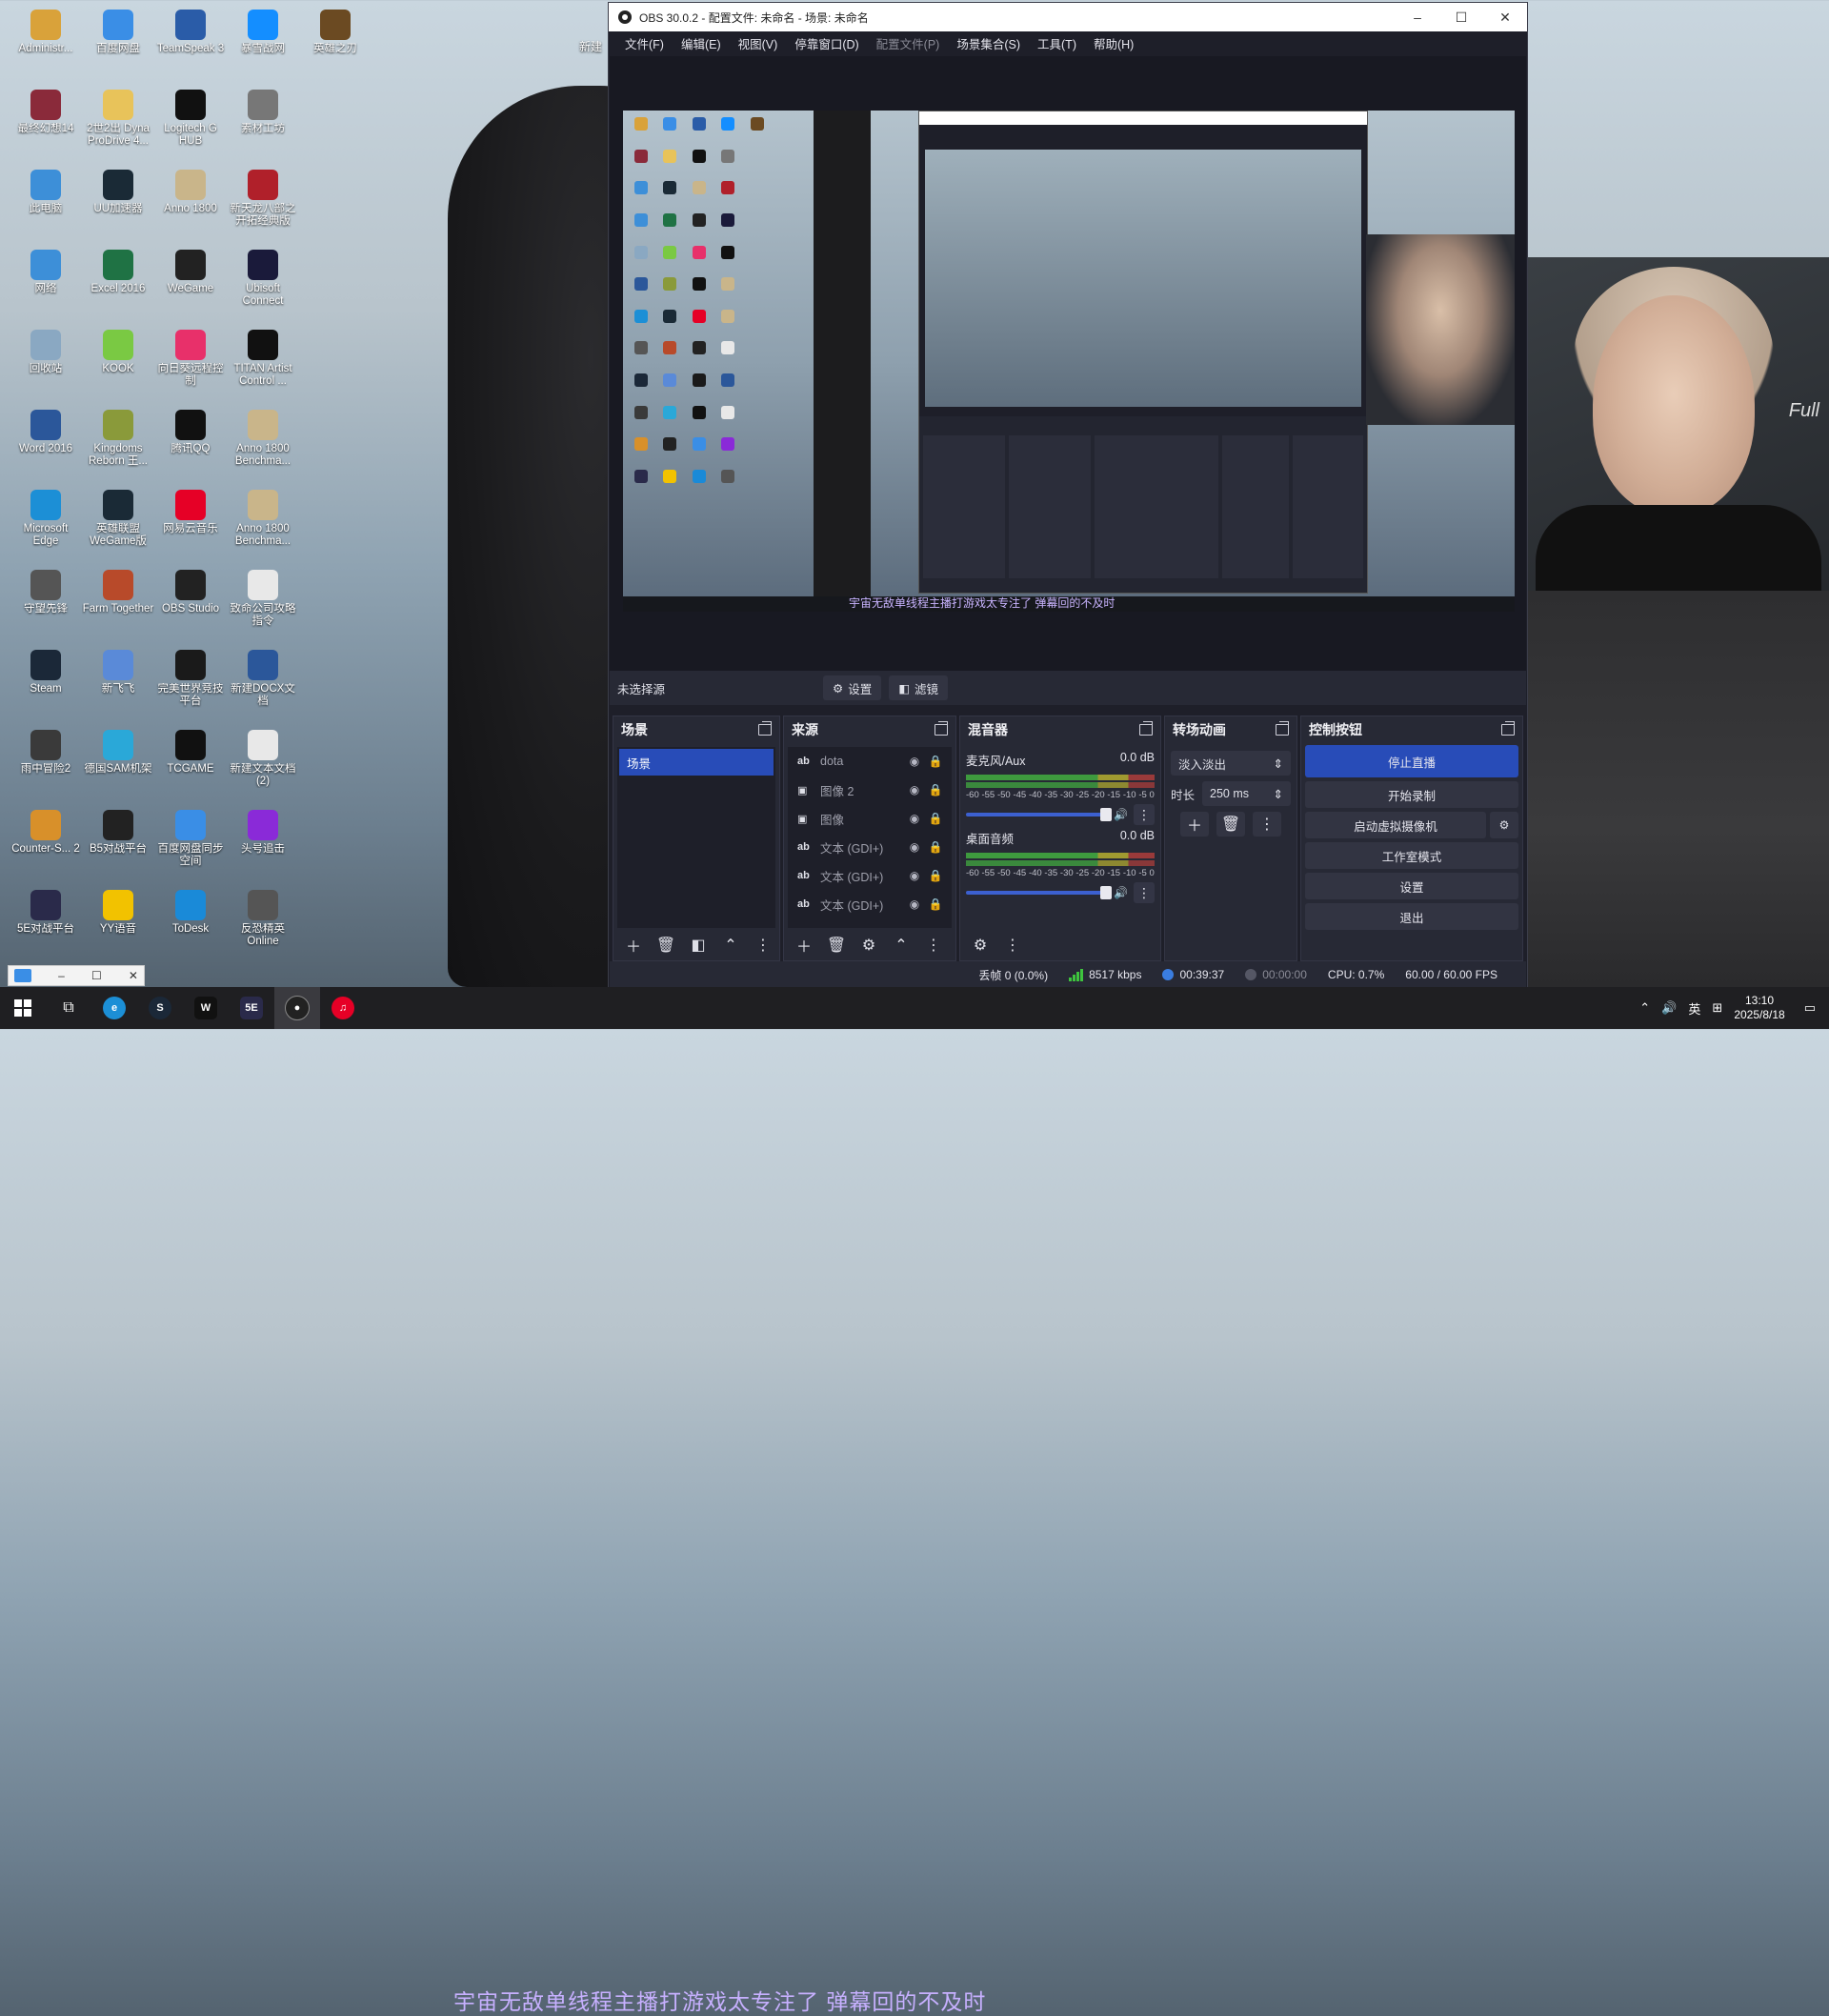 This screenshot has width=1829, height=2016. What do you see at coordinates (118, 832) in the screenshot?
I see `desktop-icon: B5对战平台` at bounding box center [118, 832].